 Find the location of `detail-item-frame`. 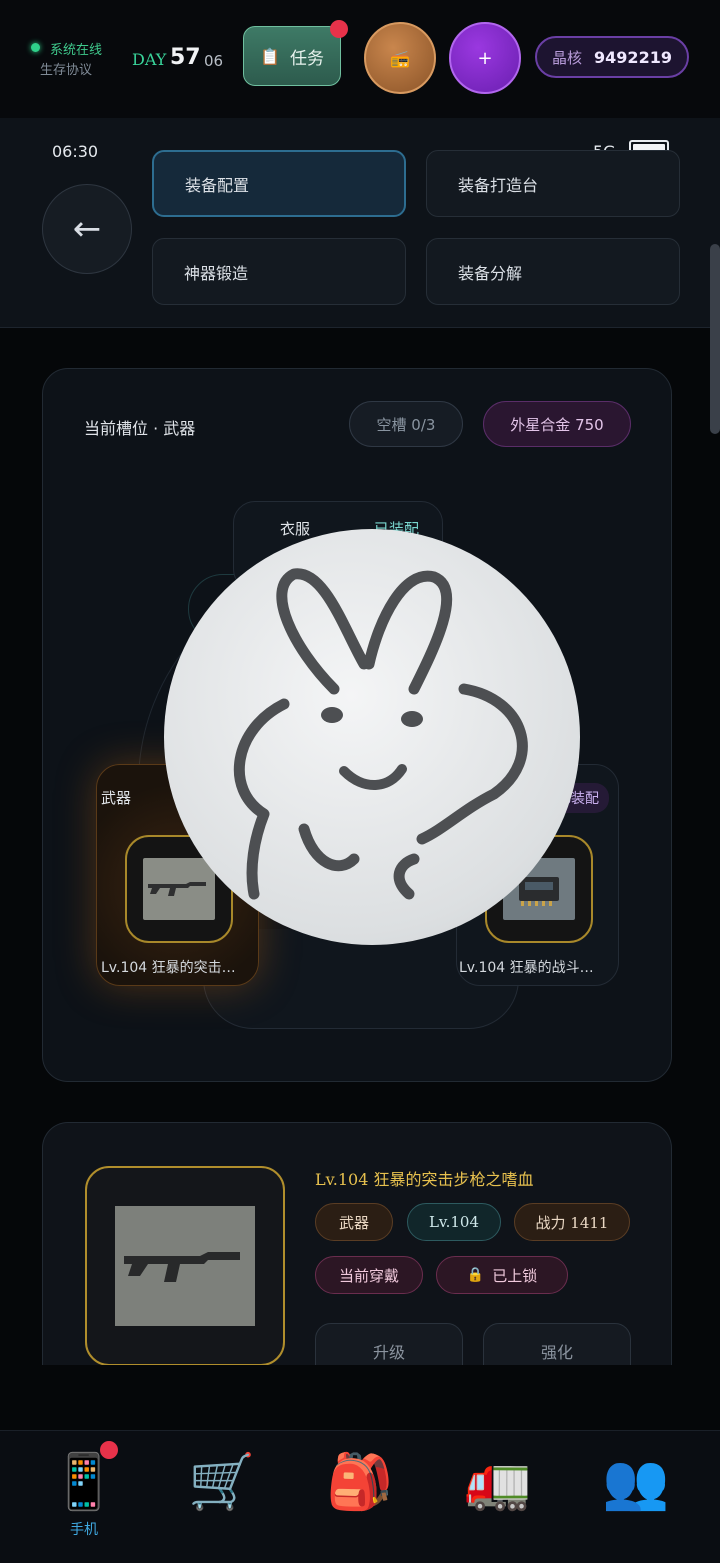

detail-item-frame is located at coordinates (185, 1266).